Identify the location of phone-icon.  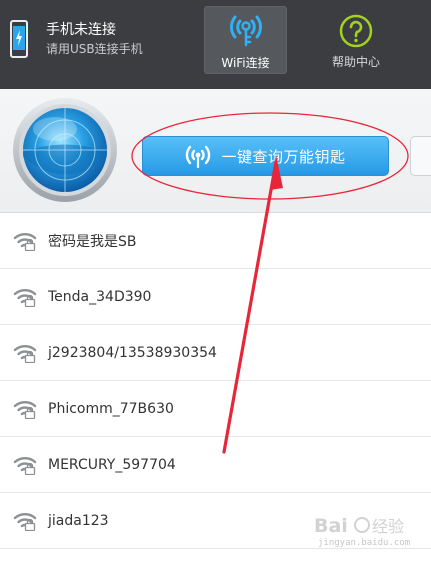
(19, 39).